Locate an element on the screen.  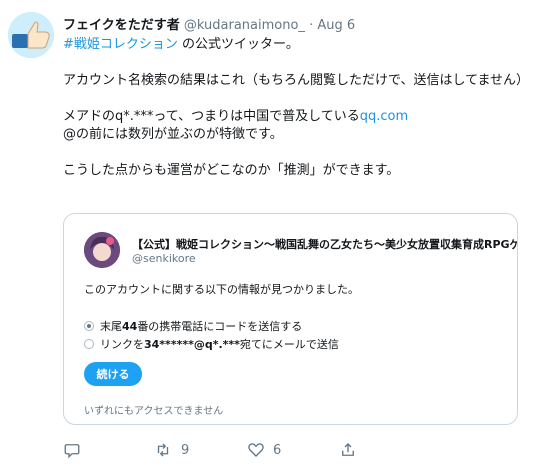
option-email: リンクを34******@q*.***宛てにメールで送信 is located at coordinates (211, 344).